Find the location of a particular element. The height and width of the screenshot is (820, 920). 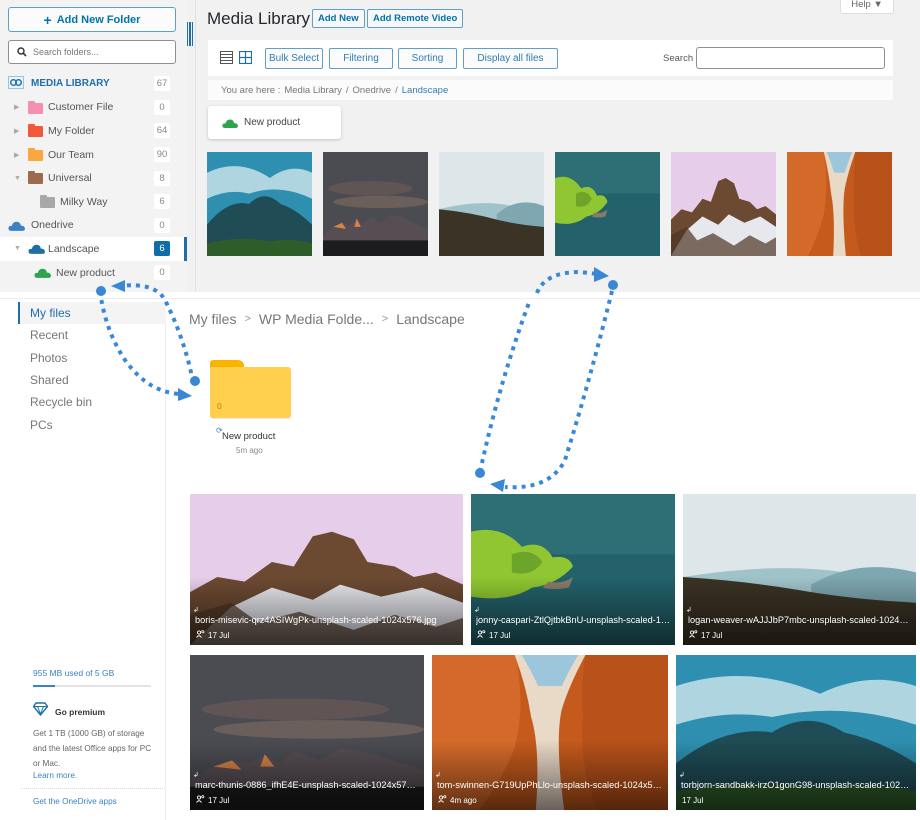

bulk-select-button: Bulk Select is located at coordinates (294, 58).